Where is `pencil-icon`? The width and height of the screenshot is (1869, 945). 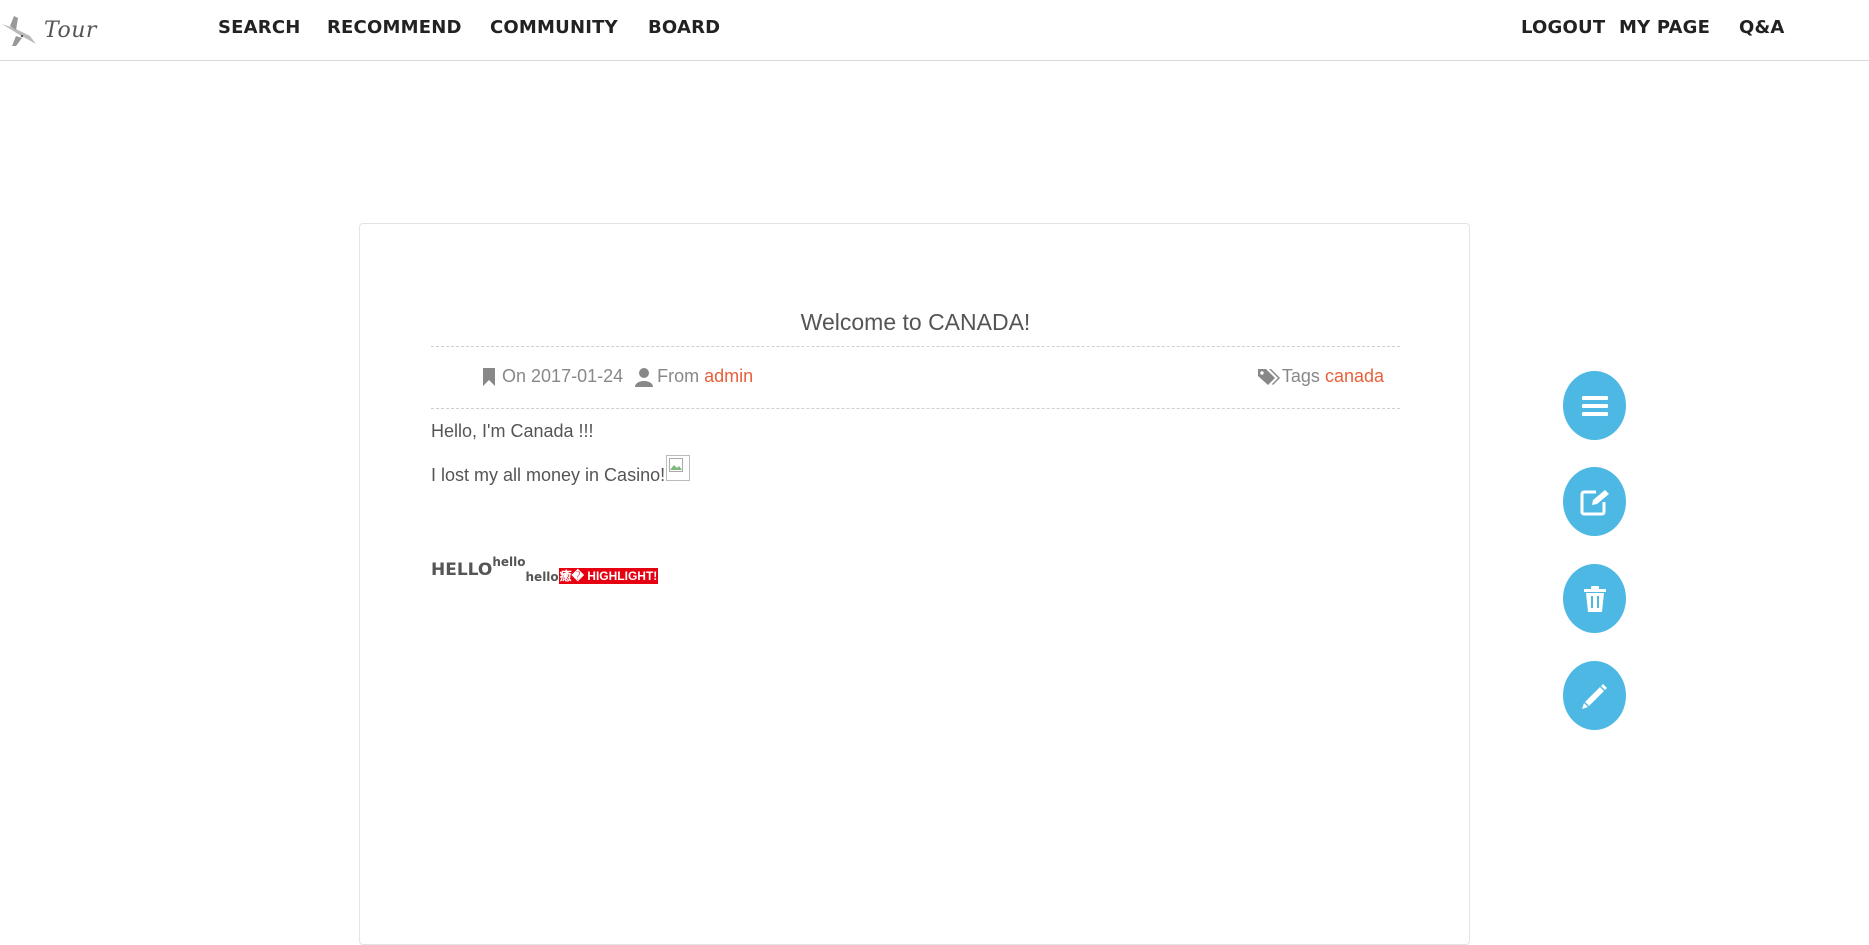 pencil-icon is located at coordinates (1594, 696).